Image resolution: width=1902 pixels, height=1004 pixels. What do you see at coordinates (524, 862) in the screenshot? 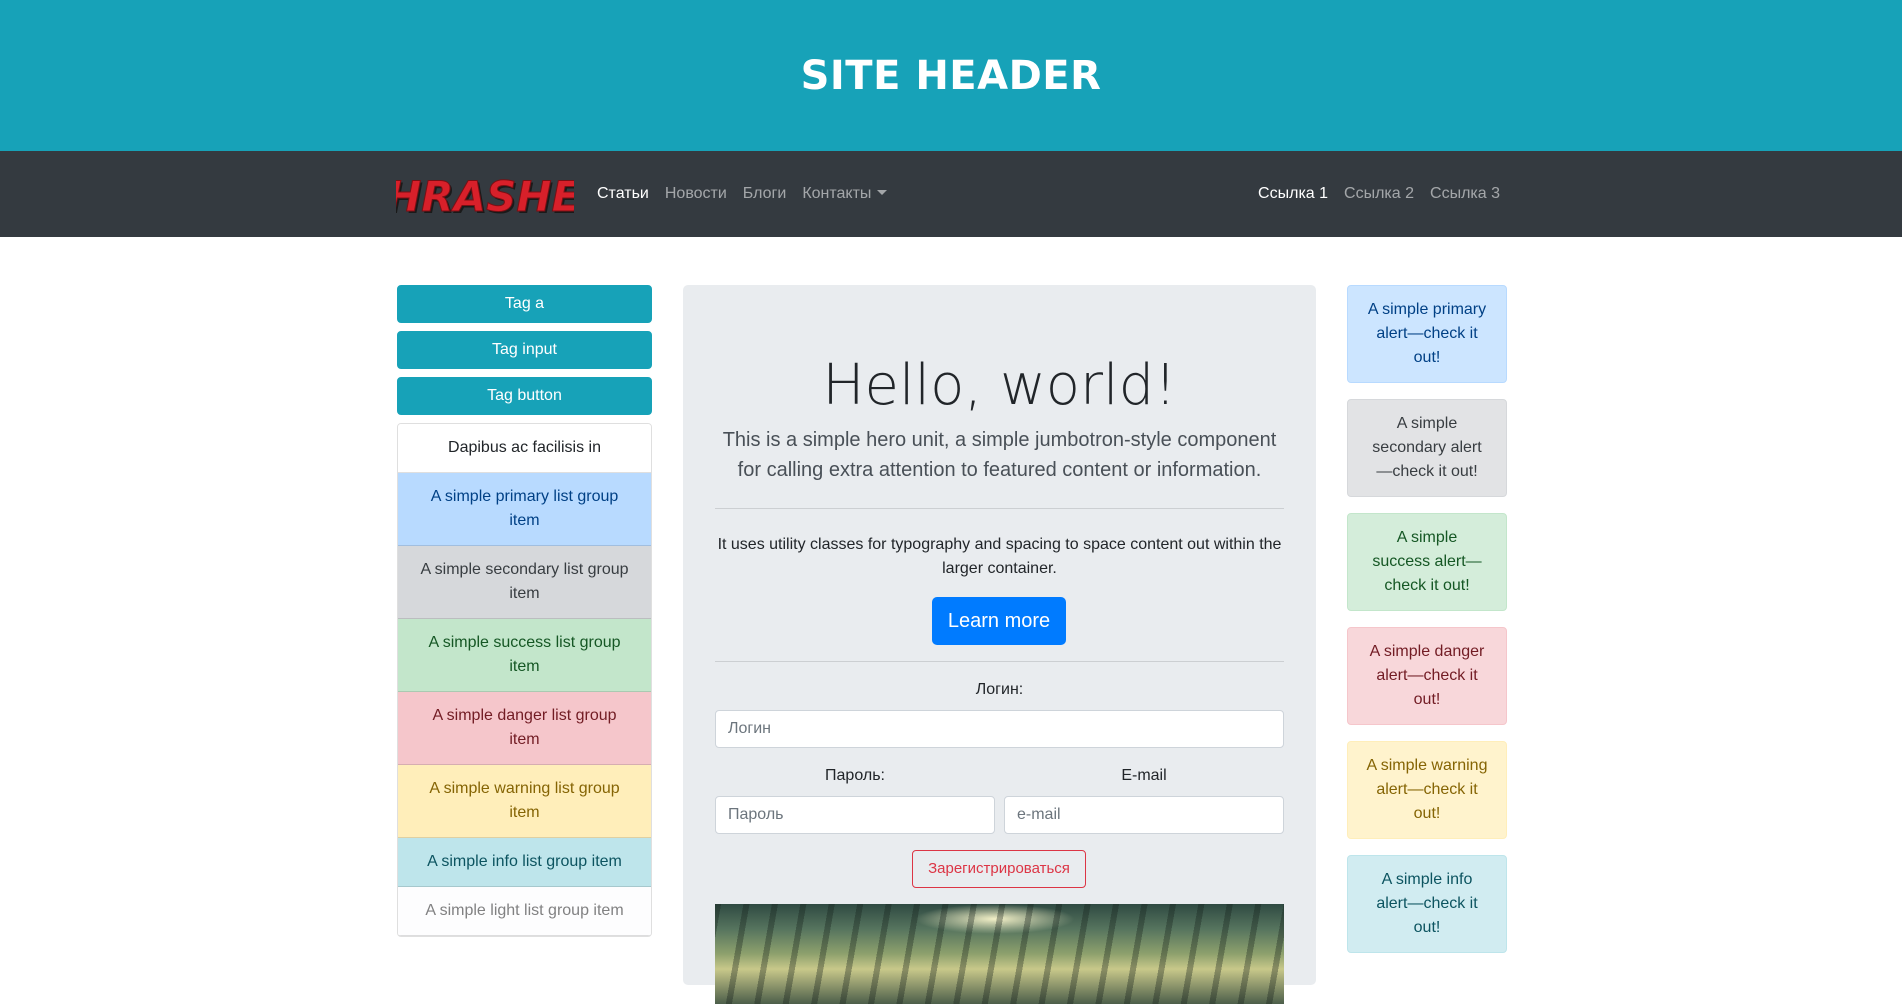
I see `list-item: A simple info list group item` at bounding box center [524, 862].